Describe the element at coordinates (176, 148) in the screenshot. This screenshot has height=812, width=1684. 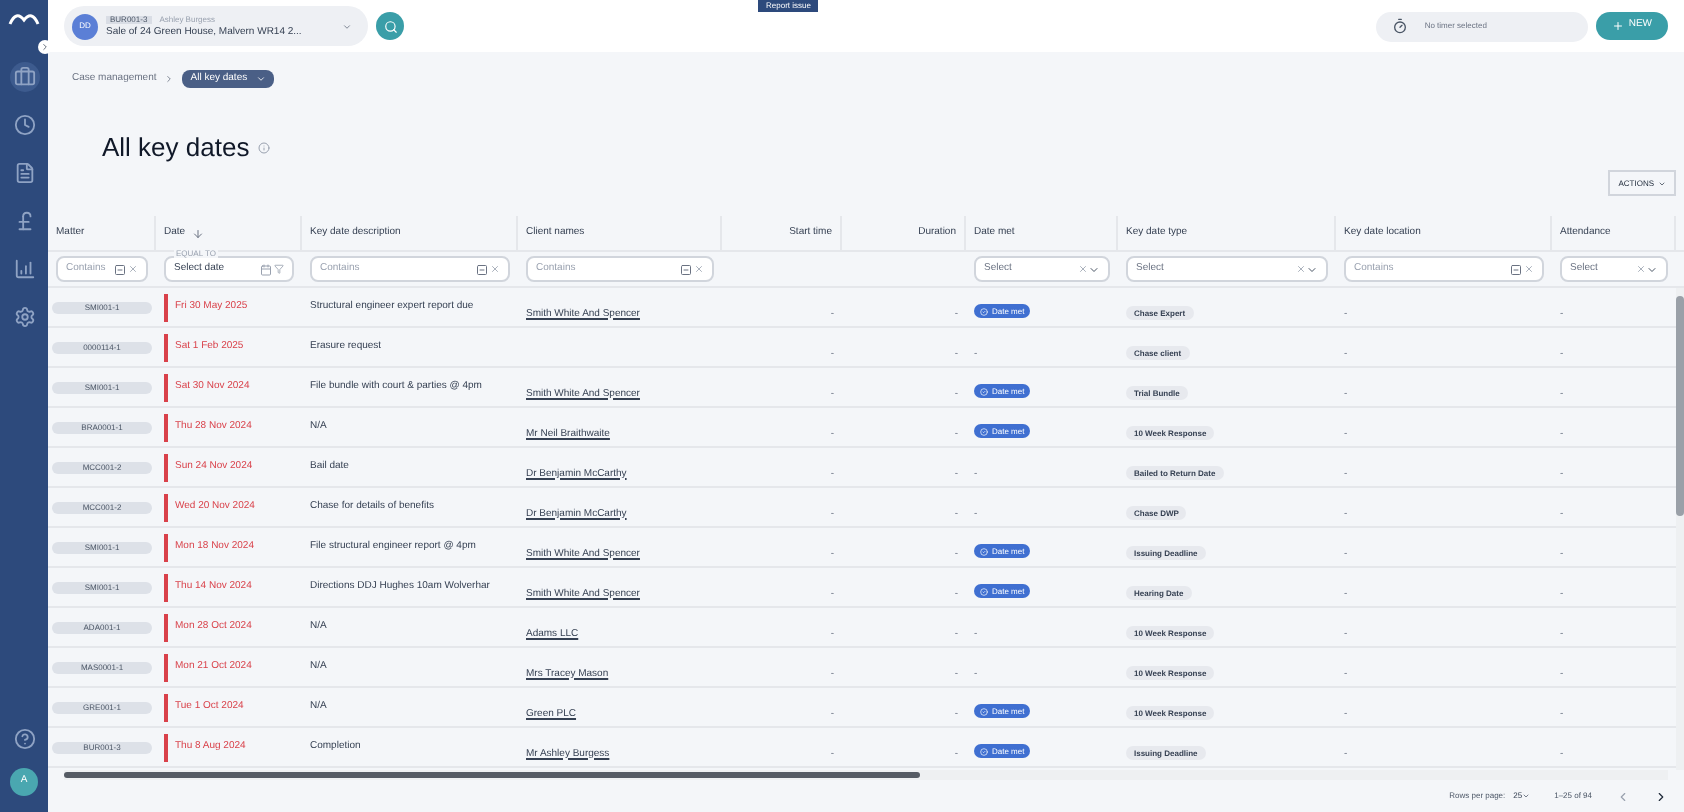
I see `page-title: All key dates` at that location.